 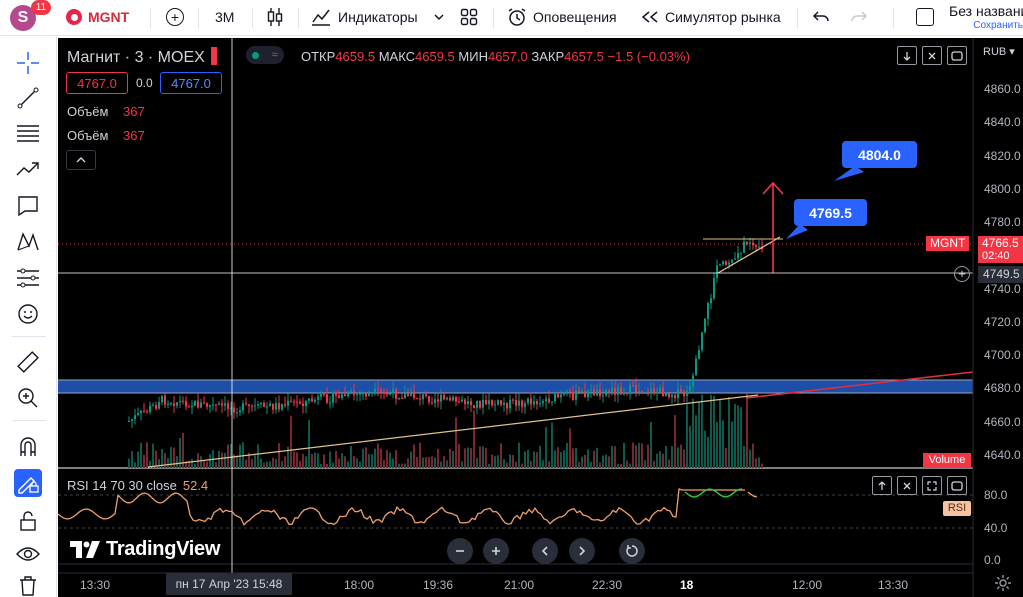 I want to click on maximize-rsi-pane-button, so click(x=957, y=485).